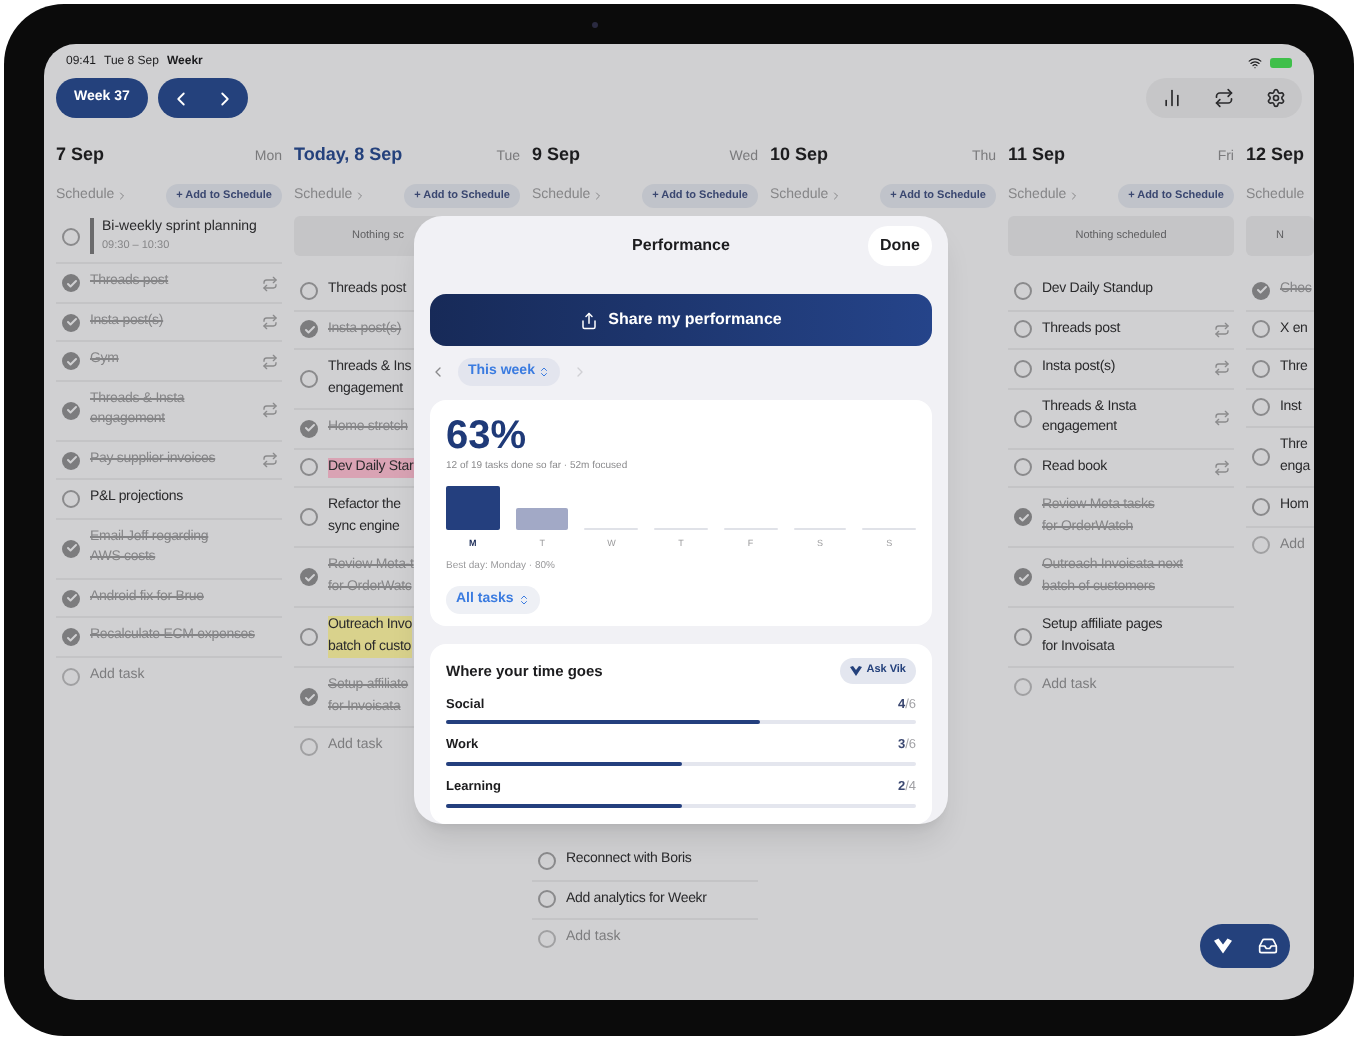 The height and width of the screenshot is (1040, 1358). I want to click on day-title: 9 Sep, so click(556, 155).